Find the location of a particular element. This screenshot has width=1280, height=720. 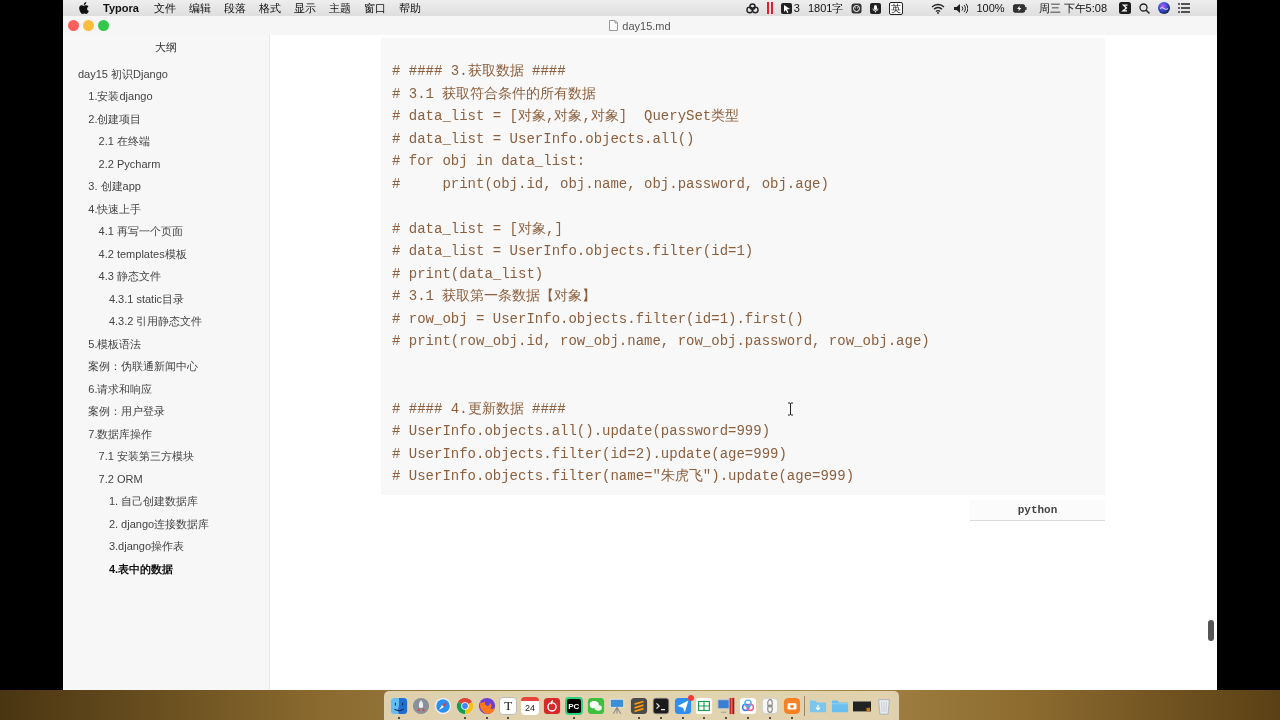

scrollbar-thumb is located at coordinates (1211, 630).